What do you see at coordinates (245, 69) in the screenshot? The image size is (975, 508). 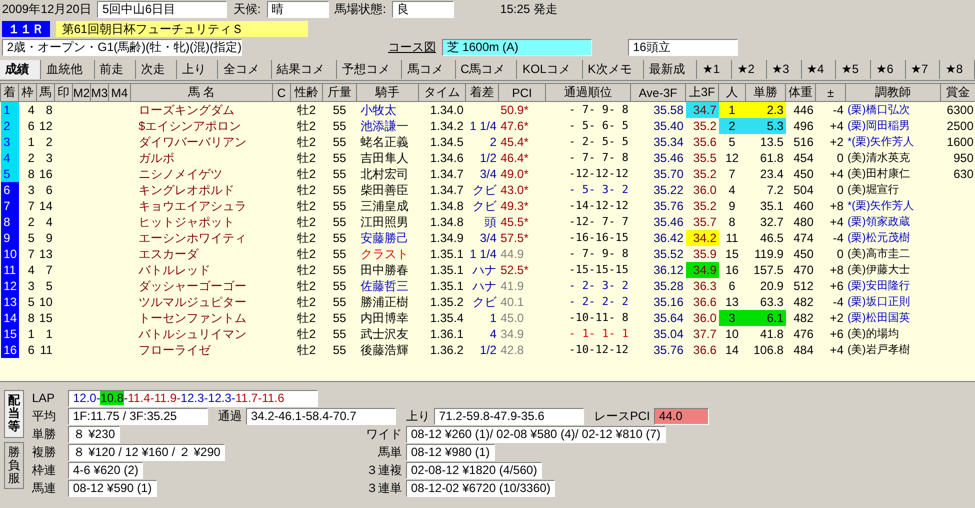 I see `tab: 全コメ` at bounding box center [245, 69].